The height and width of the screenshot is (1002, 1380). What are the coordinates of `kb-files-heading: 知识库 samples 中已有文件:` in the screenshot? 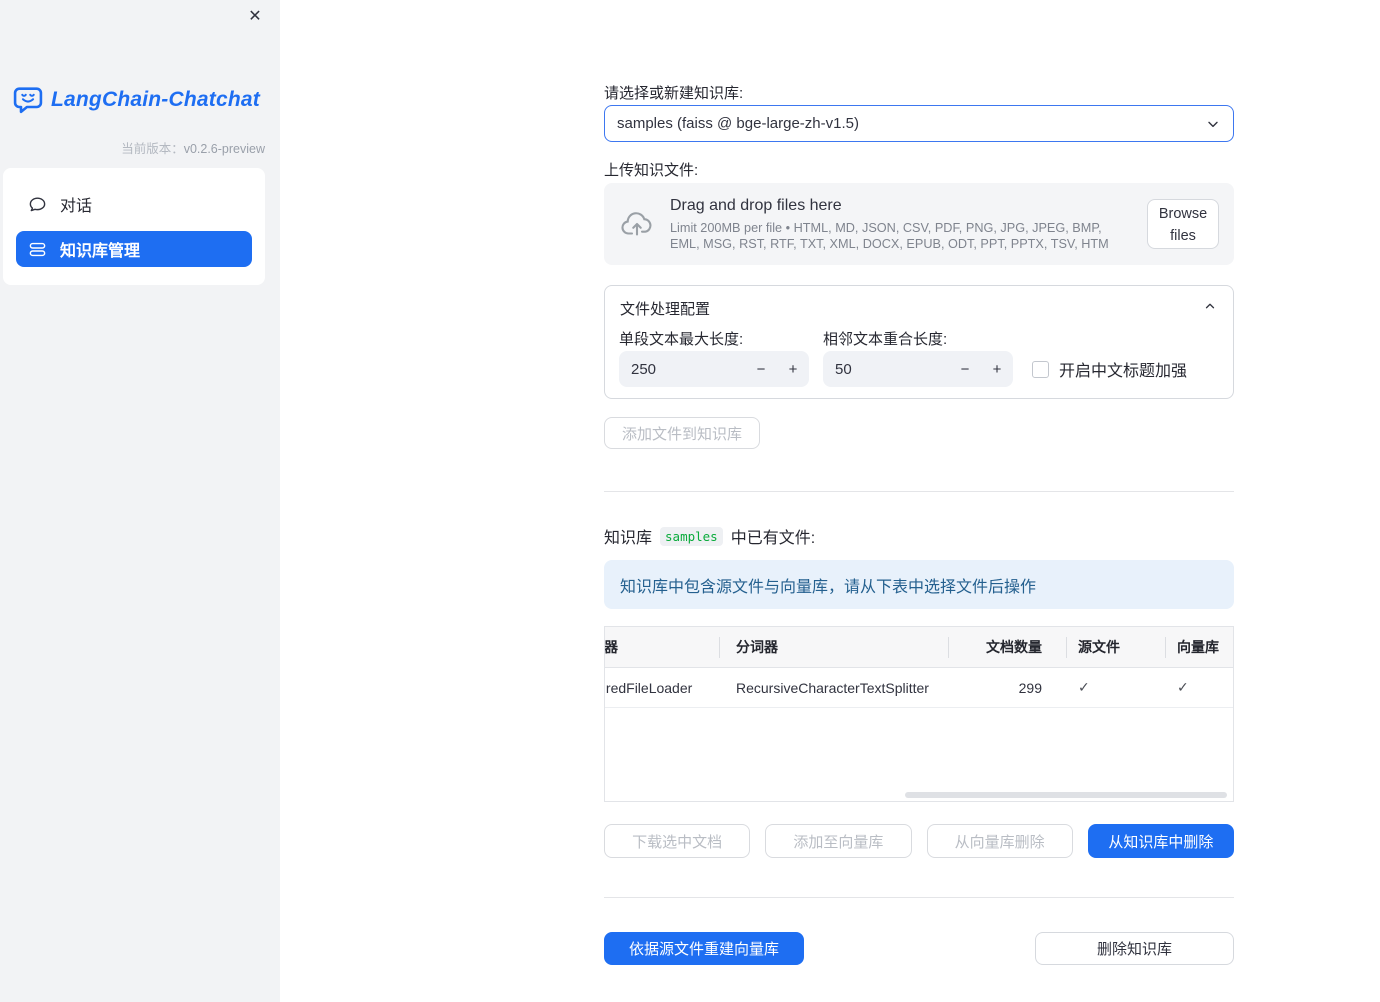 It's located at (709, 536).